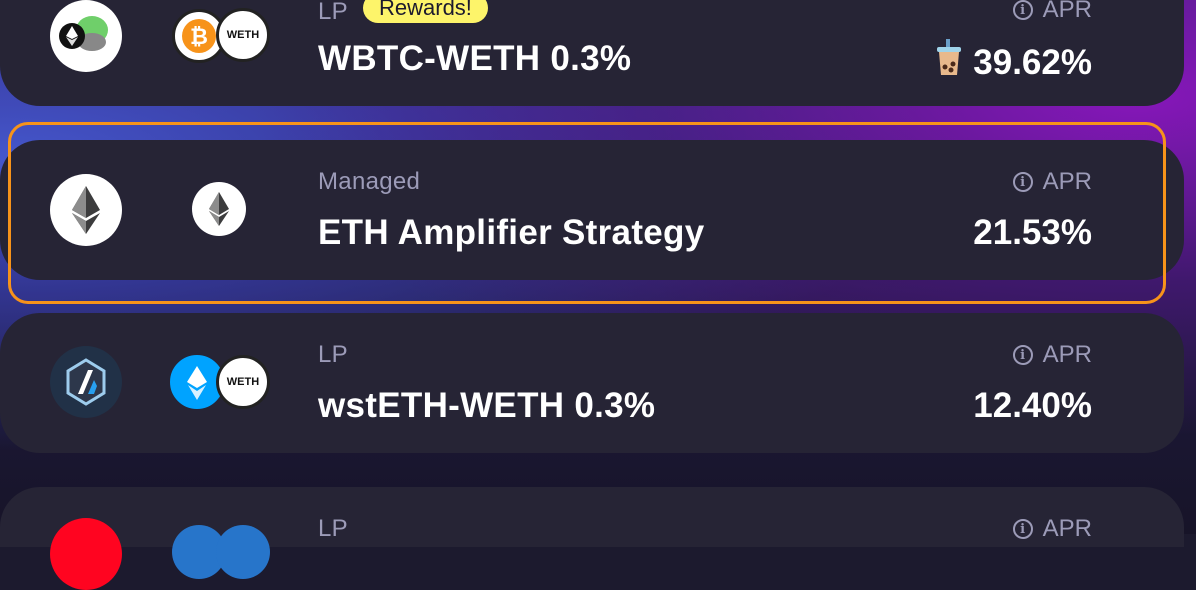 This screenshot has height=590, width=1196. I want to click on pool-name: WBTC-WETH 0.3%, so click(475, 58).